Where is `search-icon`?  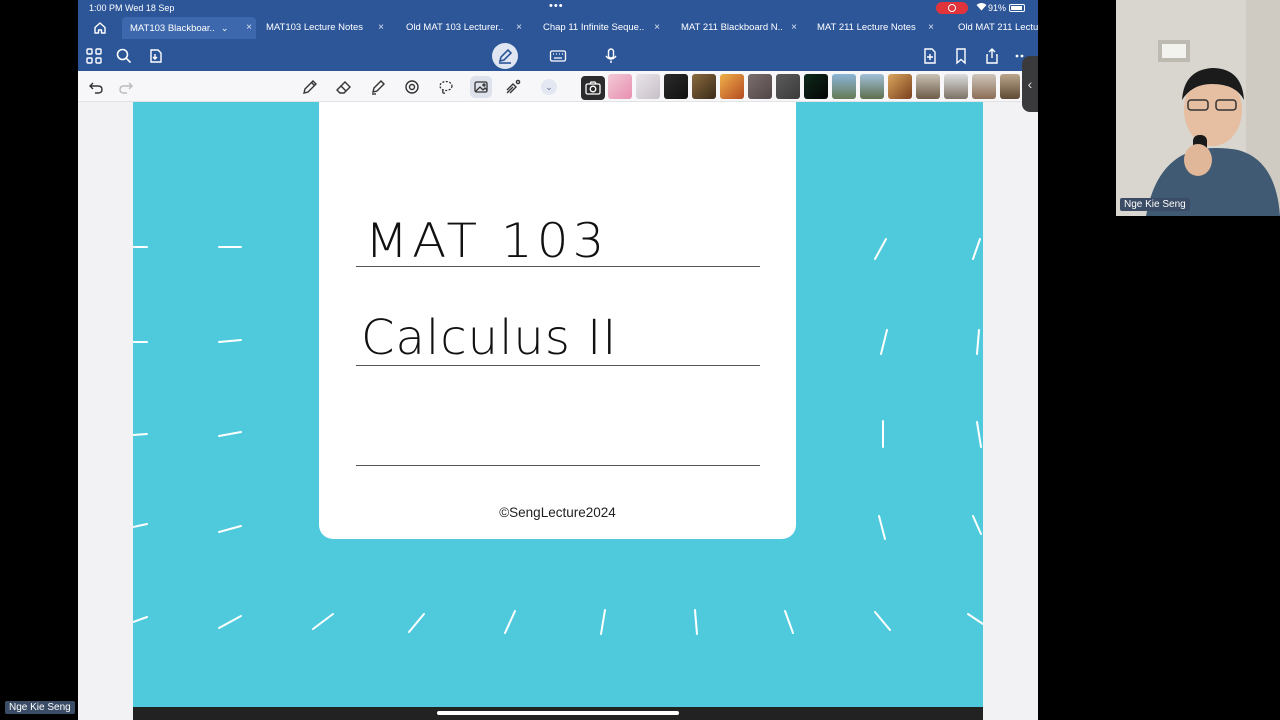
search-icon is located at coordinates (124, 56).